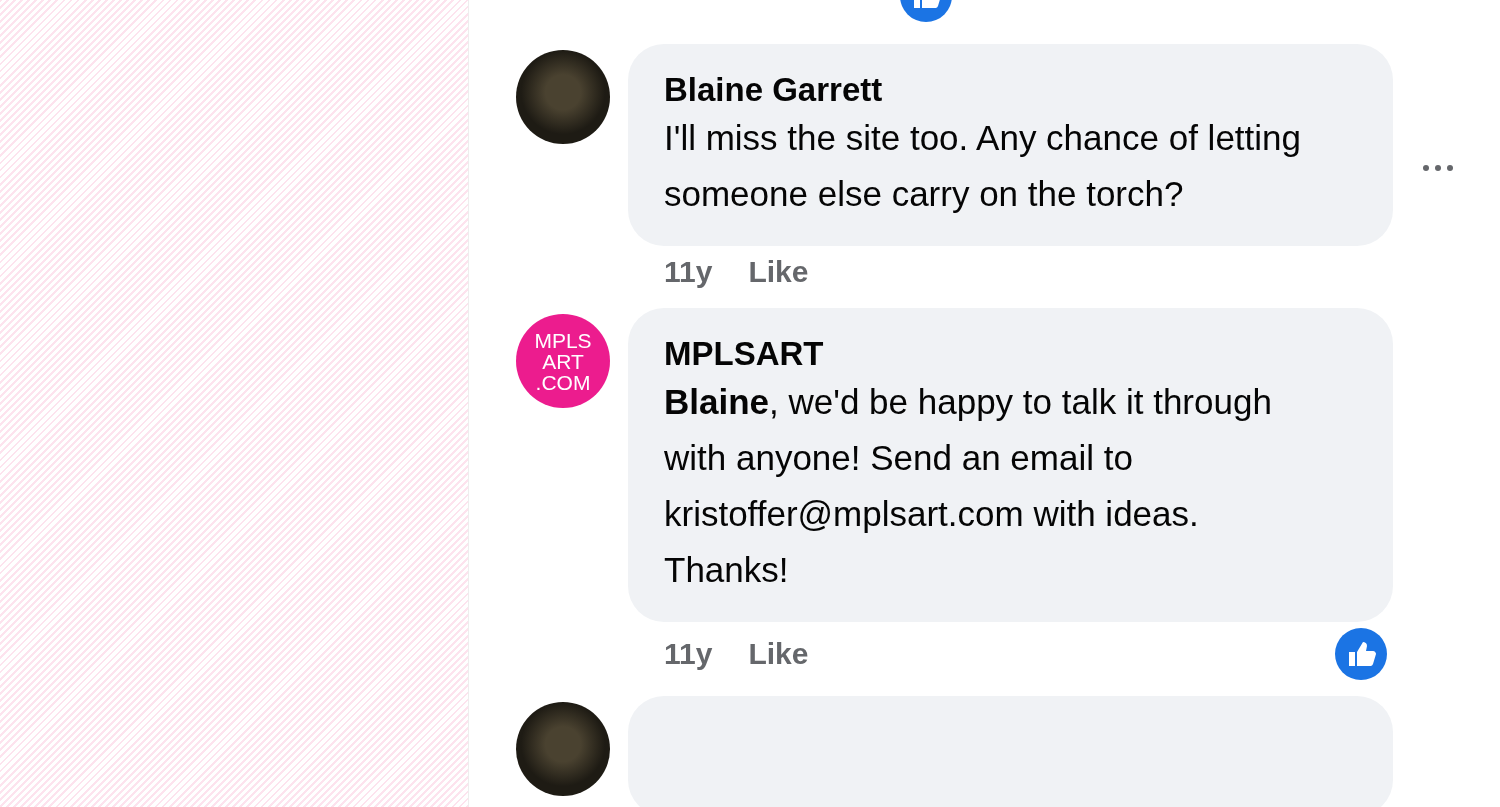 This screenshot has height=807, width=1500. I want to click on commenter-name: MPLSART, so click(993, 354).